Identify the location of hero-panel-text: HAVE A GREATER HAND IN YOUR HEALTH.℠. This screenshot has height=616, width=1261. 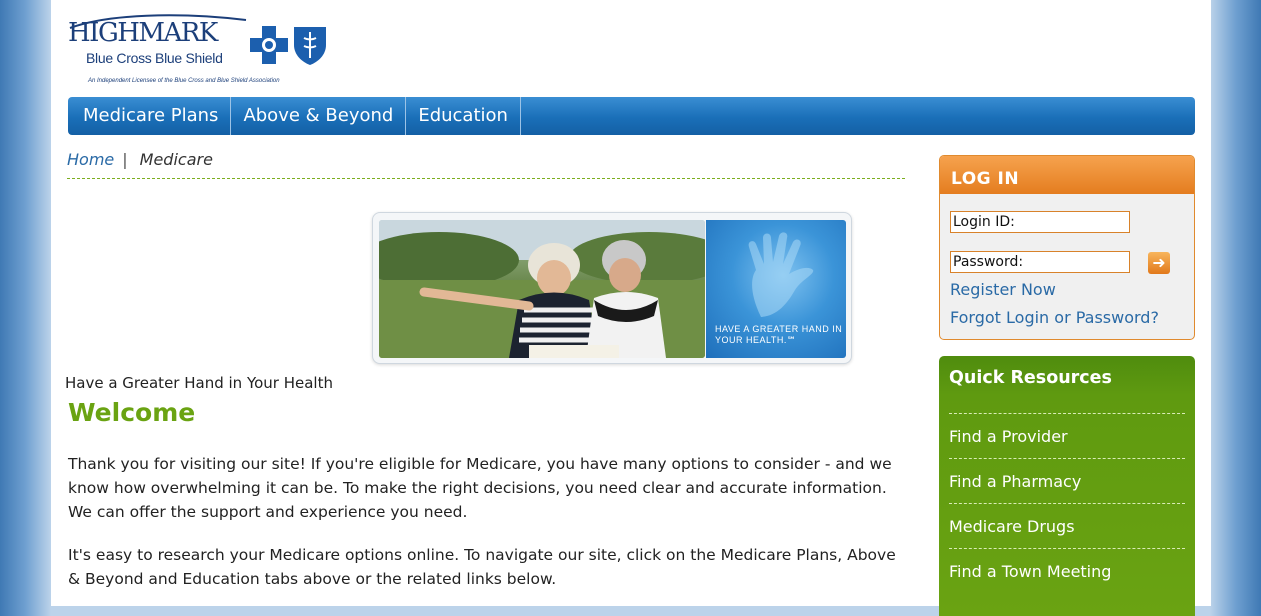
(779, 334).